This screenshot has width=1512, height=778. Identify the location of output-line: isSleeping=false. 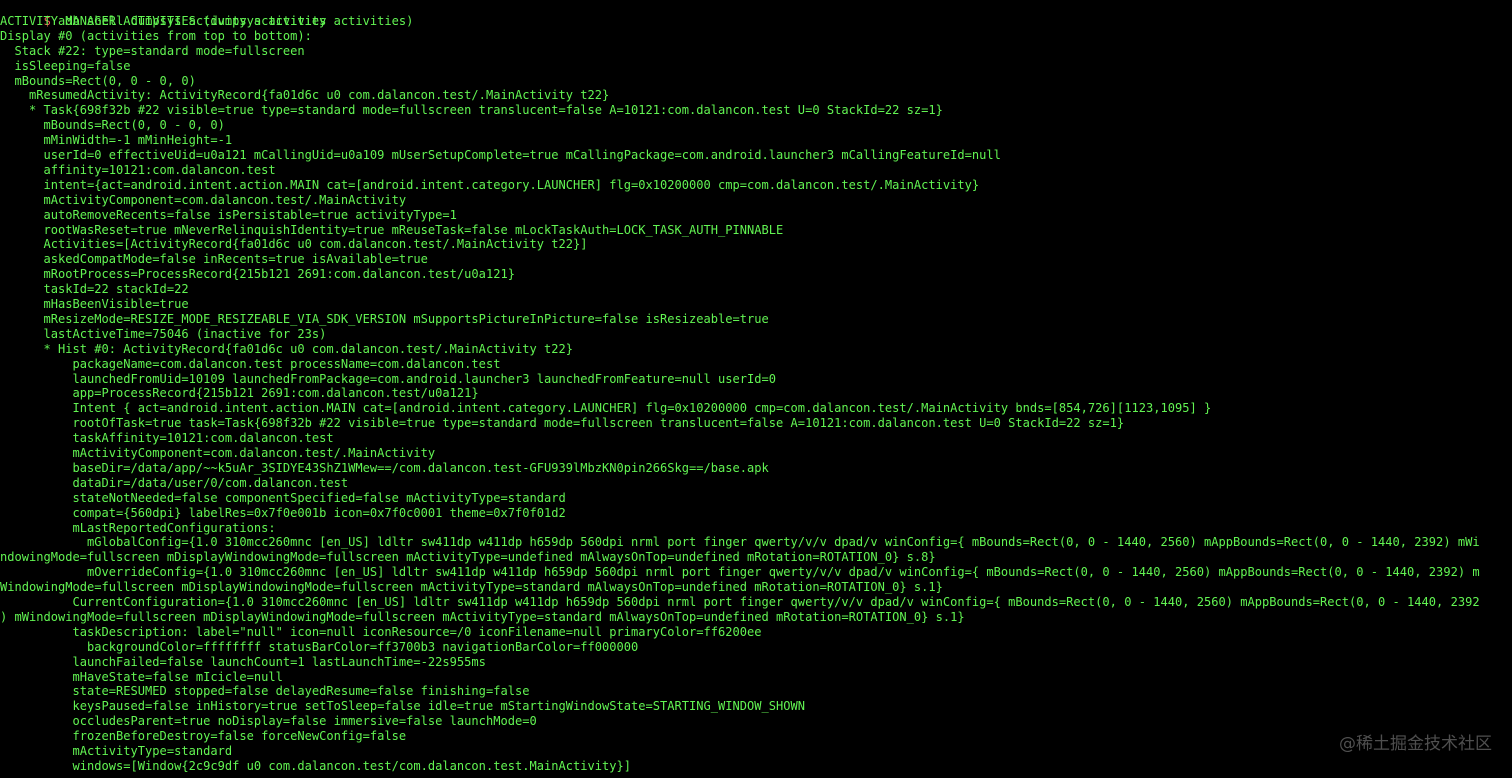
(65, 65).